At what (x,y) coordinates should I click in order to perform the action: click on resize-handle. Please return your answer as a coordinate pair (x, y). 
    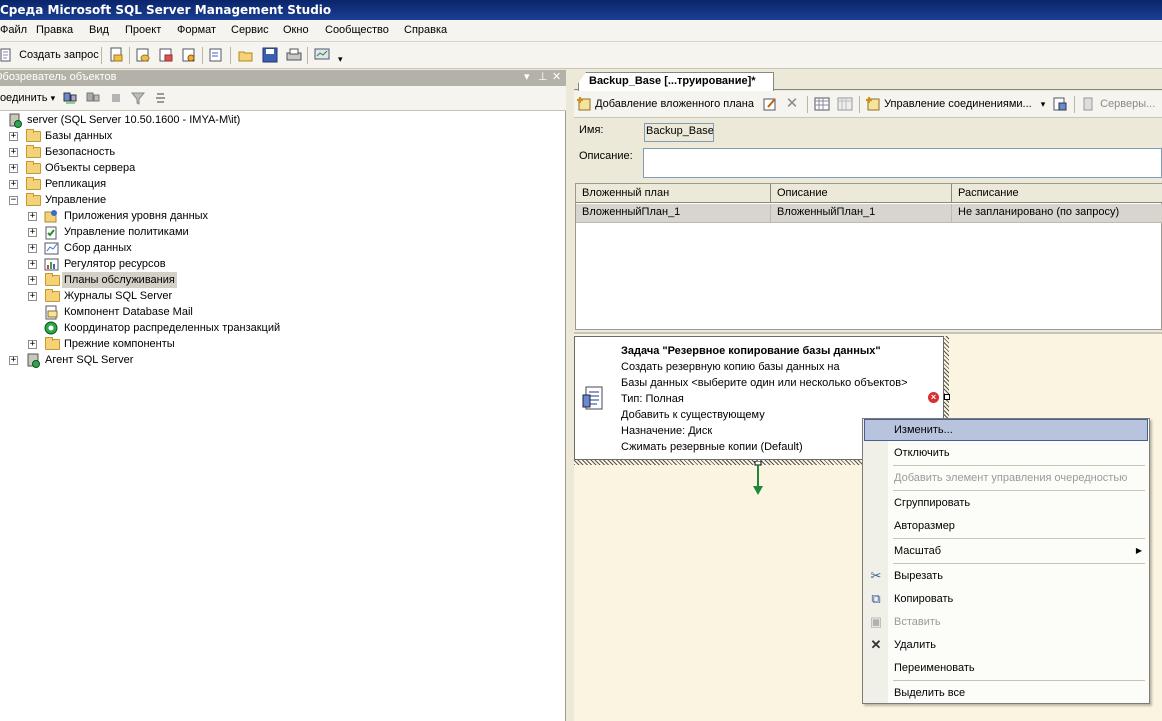
    Looking at the image, I should click on (947, 397).